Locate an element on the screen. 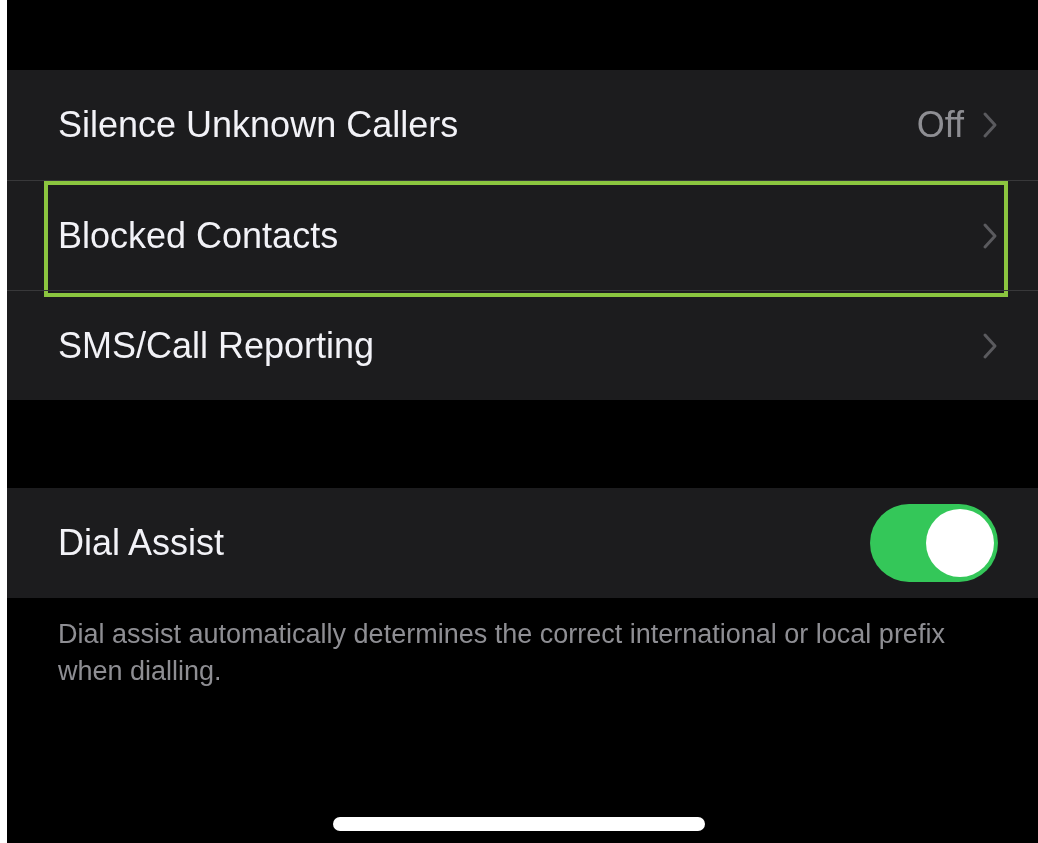  row-label: SMS/Call Reporting is located at coordinates (217, 345).